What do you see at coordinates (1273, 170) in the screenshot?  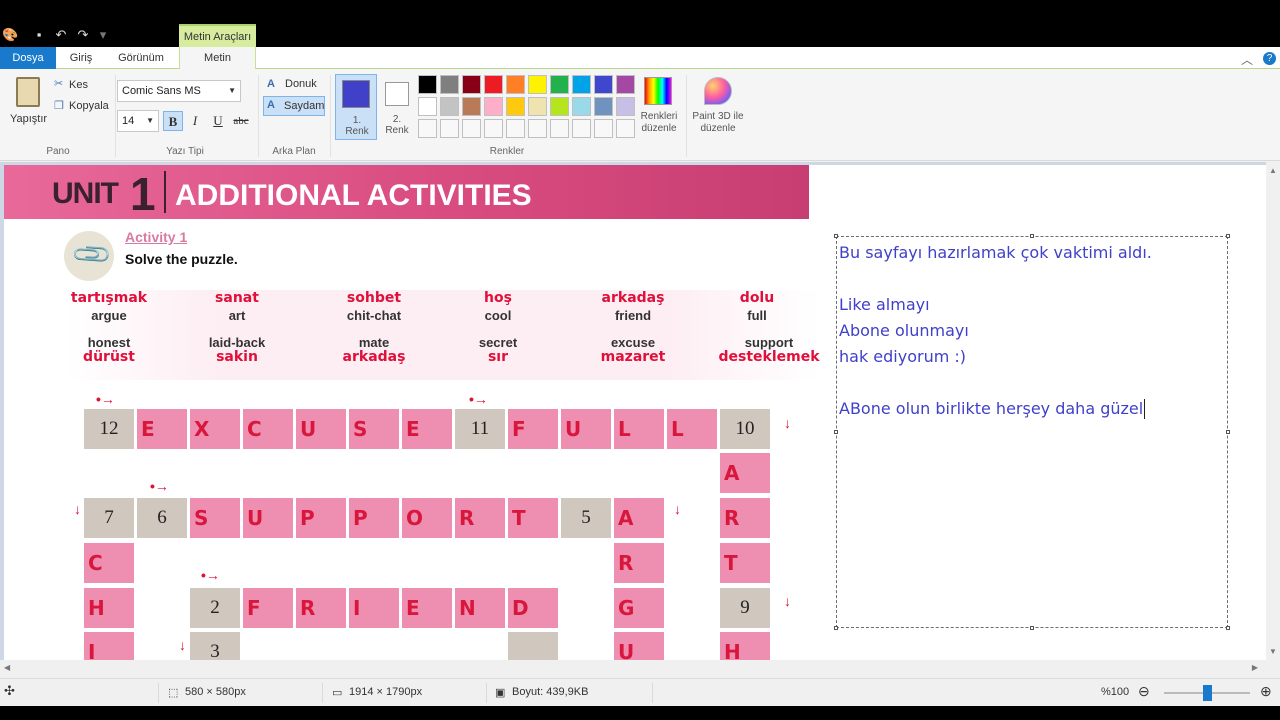 I see `scroll-up-icon: ▲` at bounding box center [1273, 170].